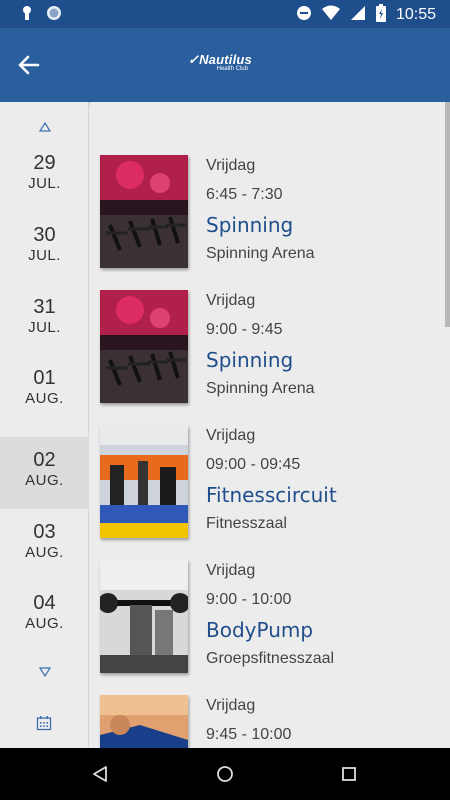  Describe the element at coordinates (244, 194) in the screenshot. I see `class-time: 6:45 - 7:30` at that location.